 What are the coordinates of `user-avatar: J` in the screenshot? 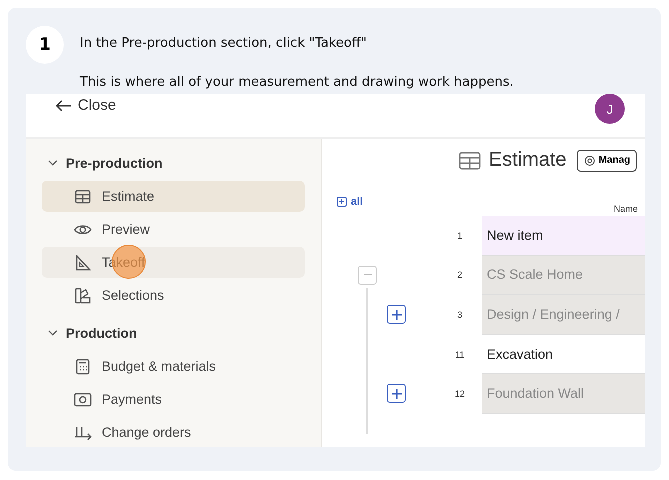 It's located at (610, 109).